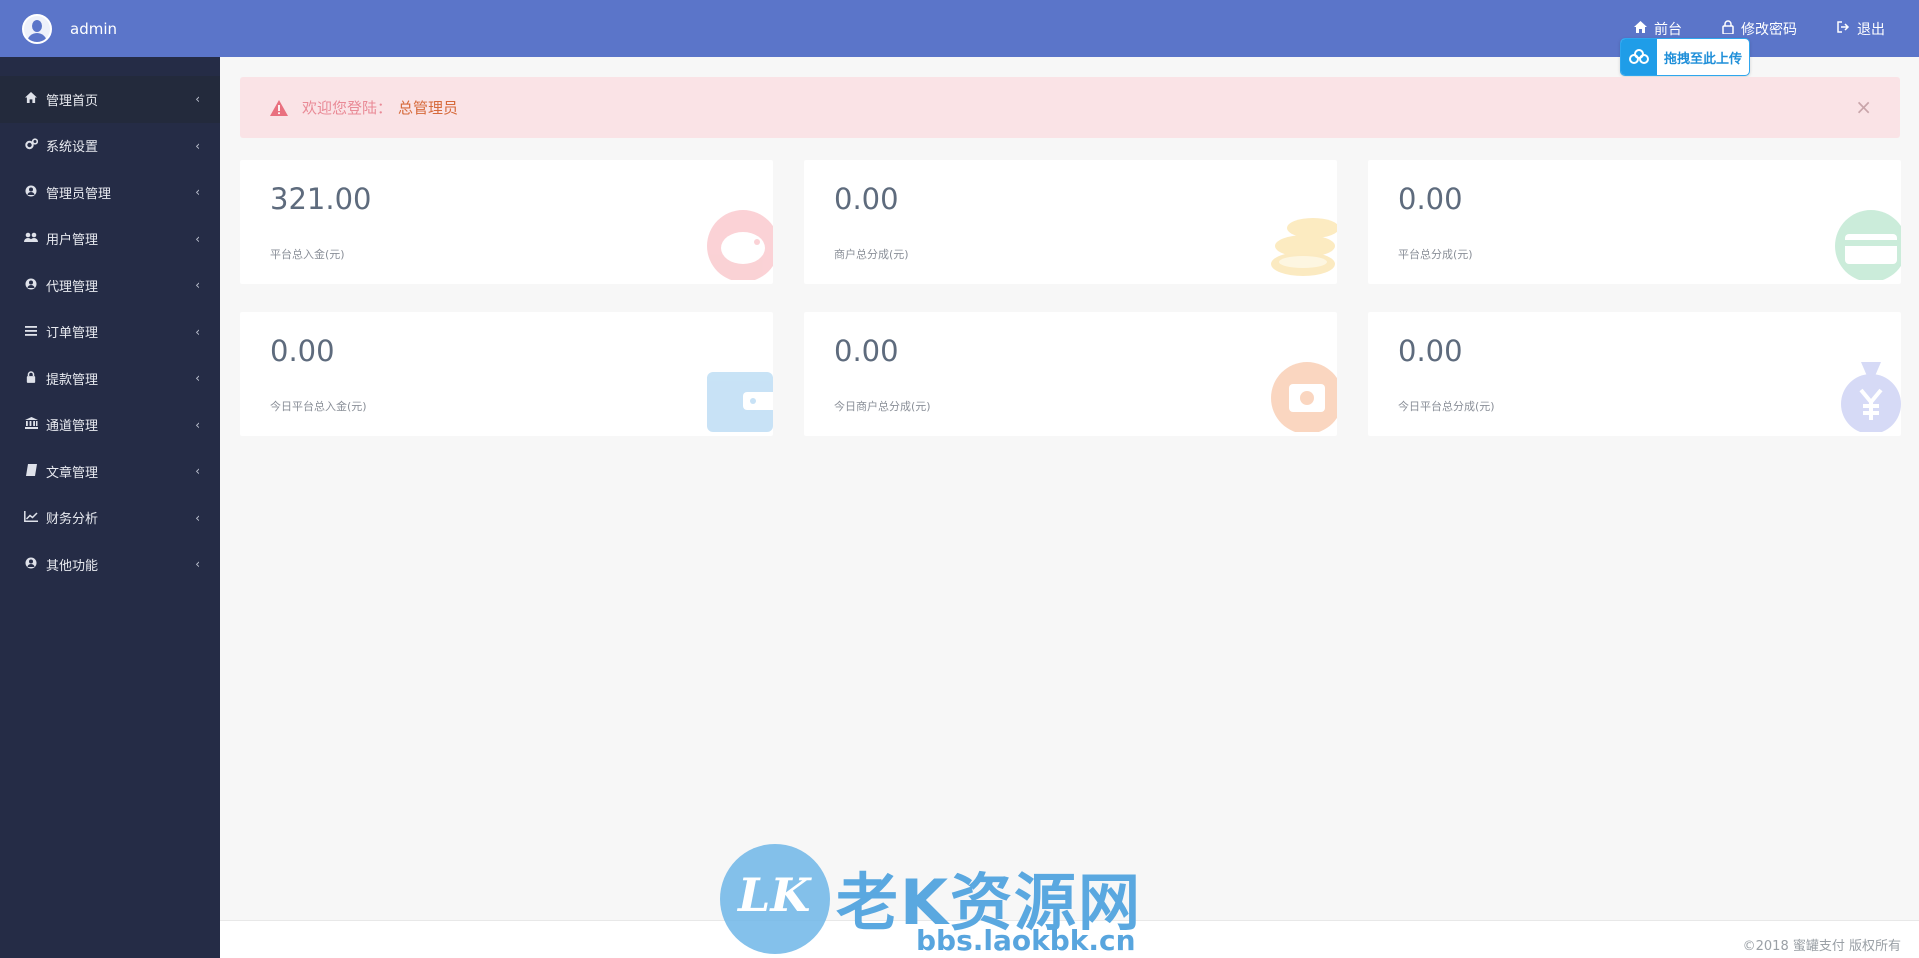  What do you see at coordinates (72, 566) in the screenshot?
I see `sidebar-item-label: 其他功能` at bounding box center [72, 566].